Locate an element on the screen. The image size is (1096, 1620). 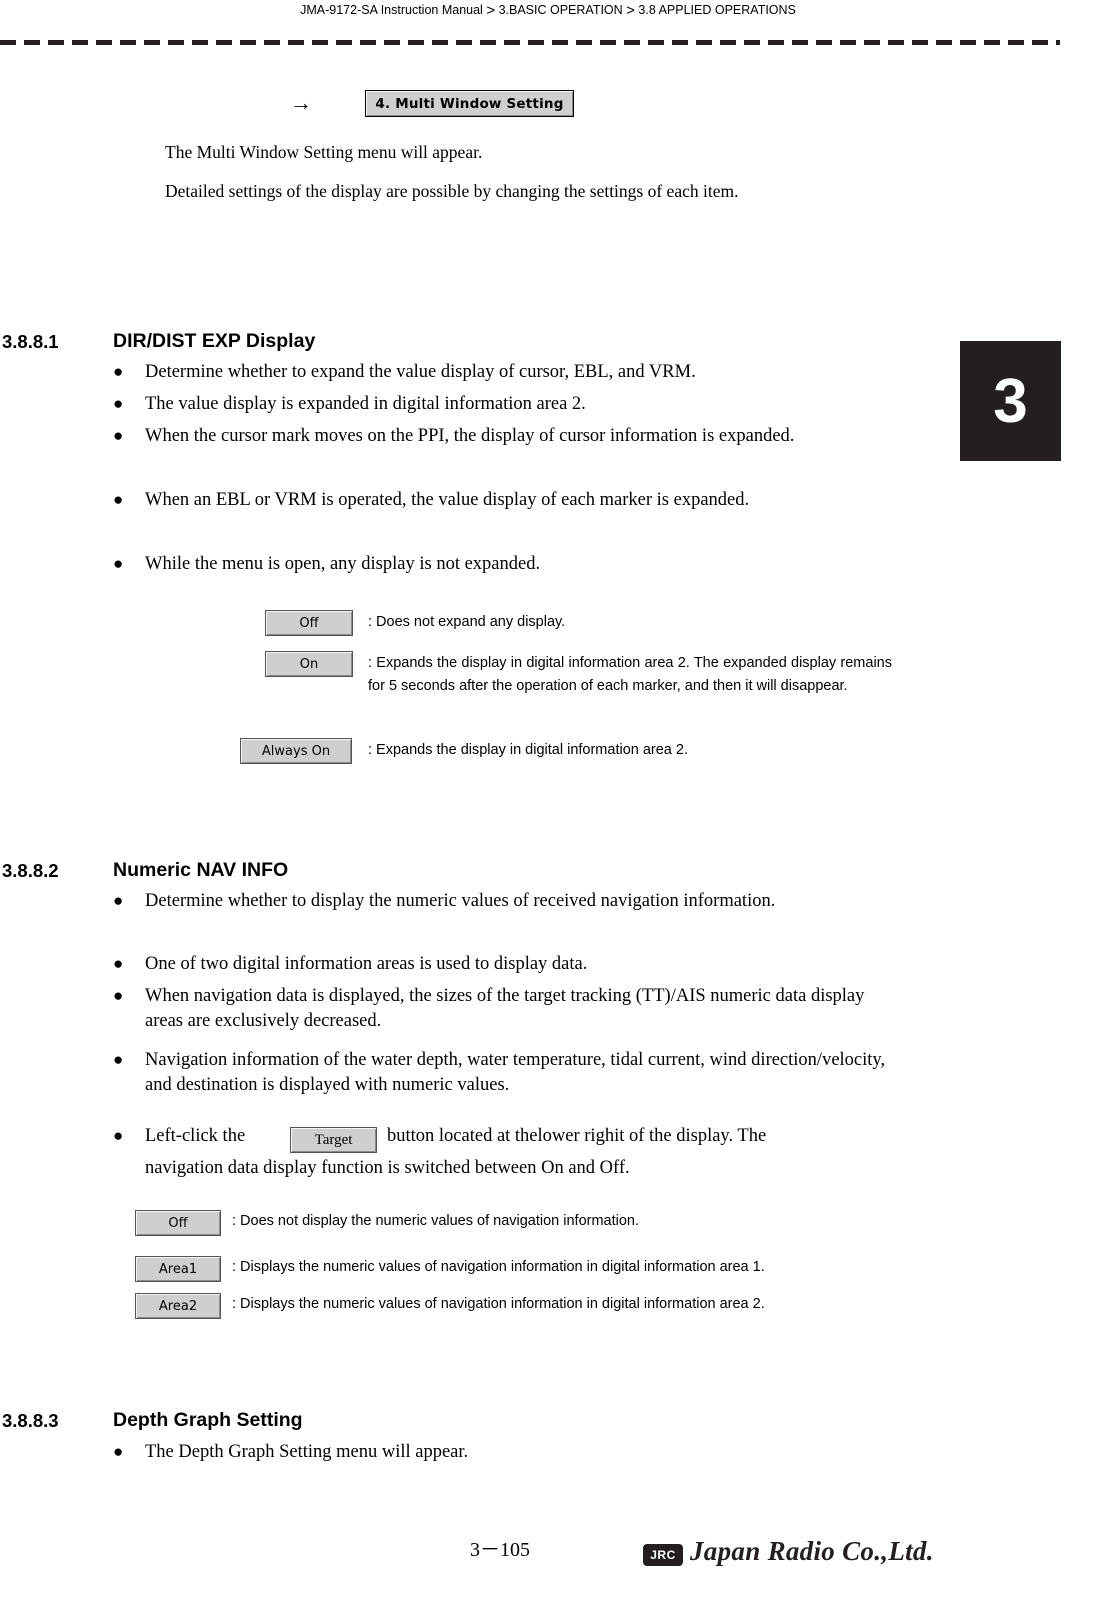
option-key-always-on: Always On is located at coordinates (296, 751).